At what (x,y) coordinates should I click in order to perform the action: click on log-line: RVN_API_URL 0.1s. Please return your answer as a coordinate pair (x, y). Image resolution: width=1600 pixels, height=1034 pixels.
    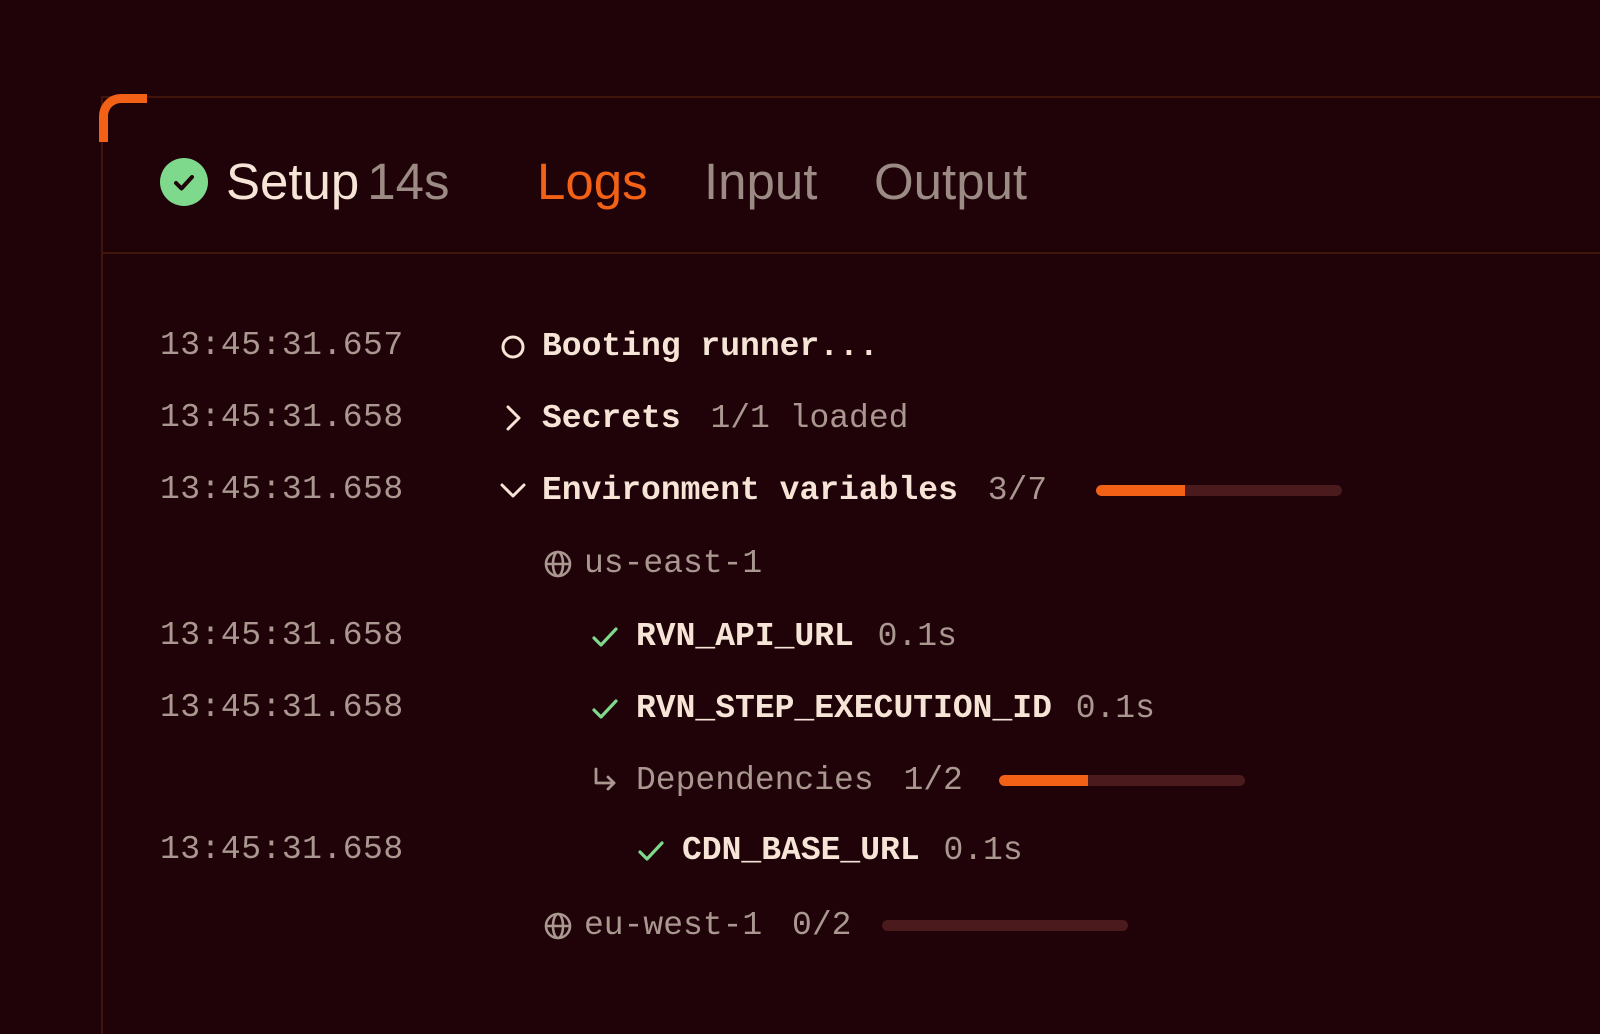
    Looking at the image, I should click on (796, 637).